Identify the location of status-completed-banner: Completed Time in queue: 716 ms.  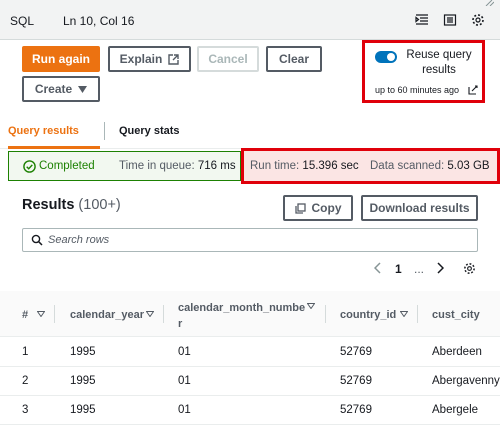
(124, 166).